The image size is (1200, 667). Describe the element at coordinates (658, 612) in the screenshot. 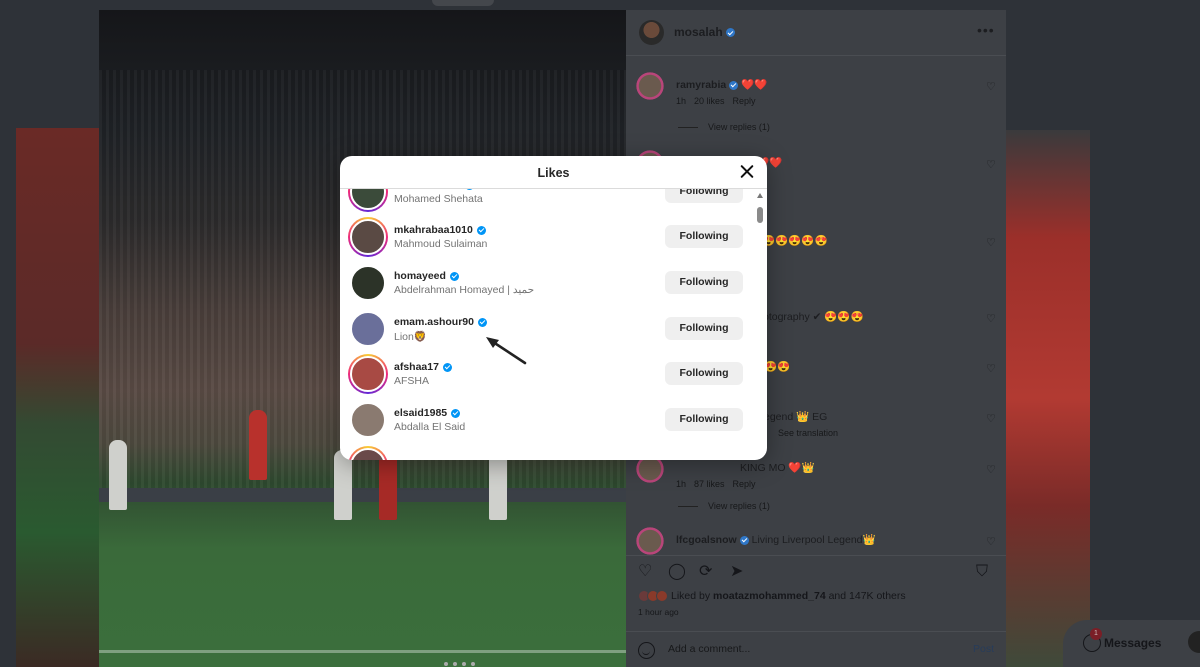

I see `post-timestamp: 1 hour ago` at that location.